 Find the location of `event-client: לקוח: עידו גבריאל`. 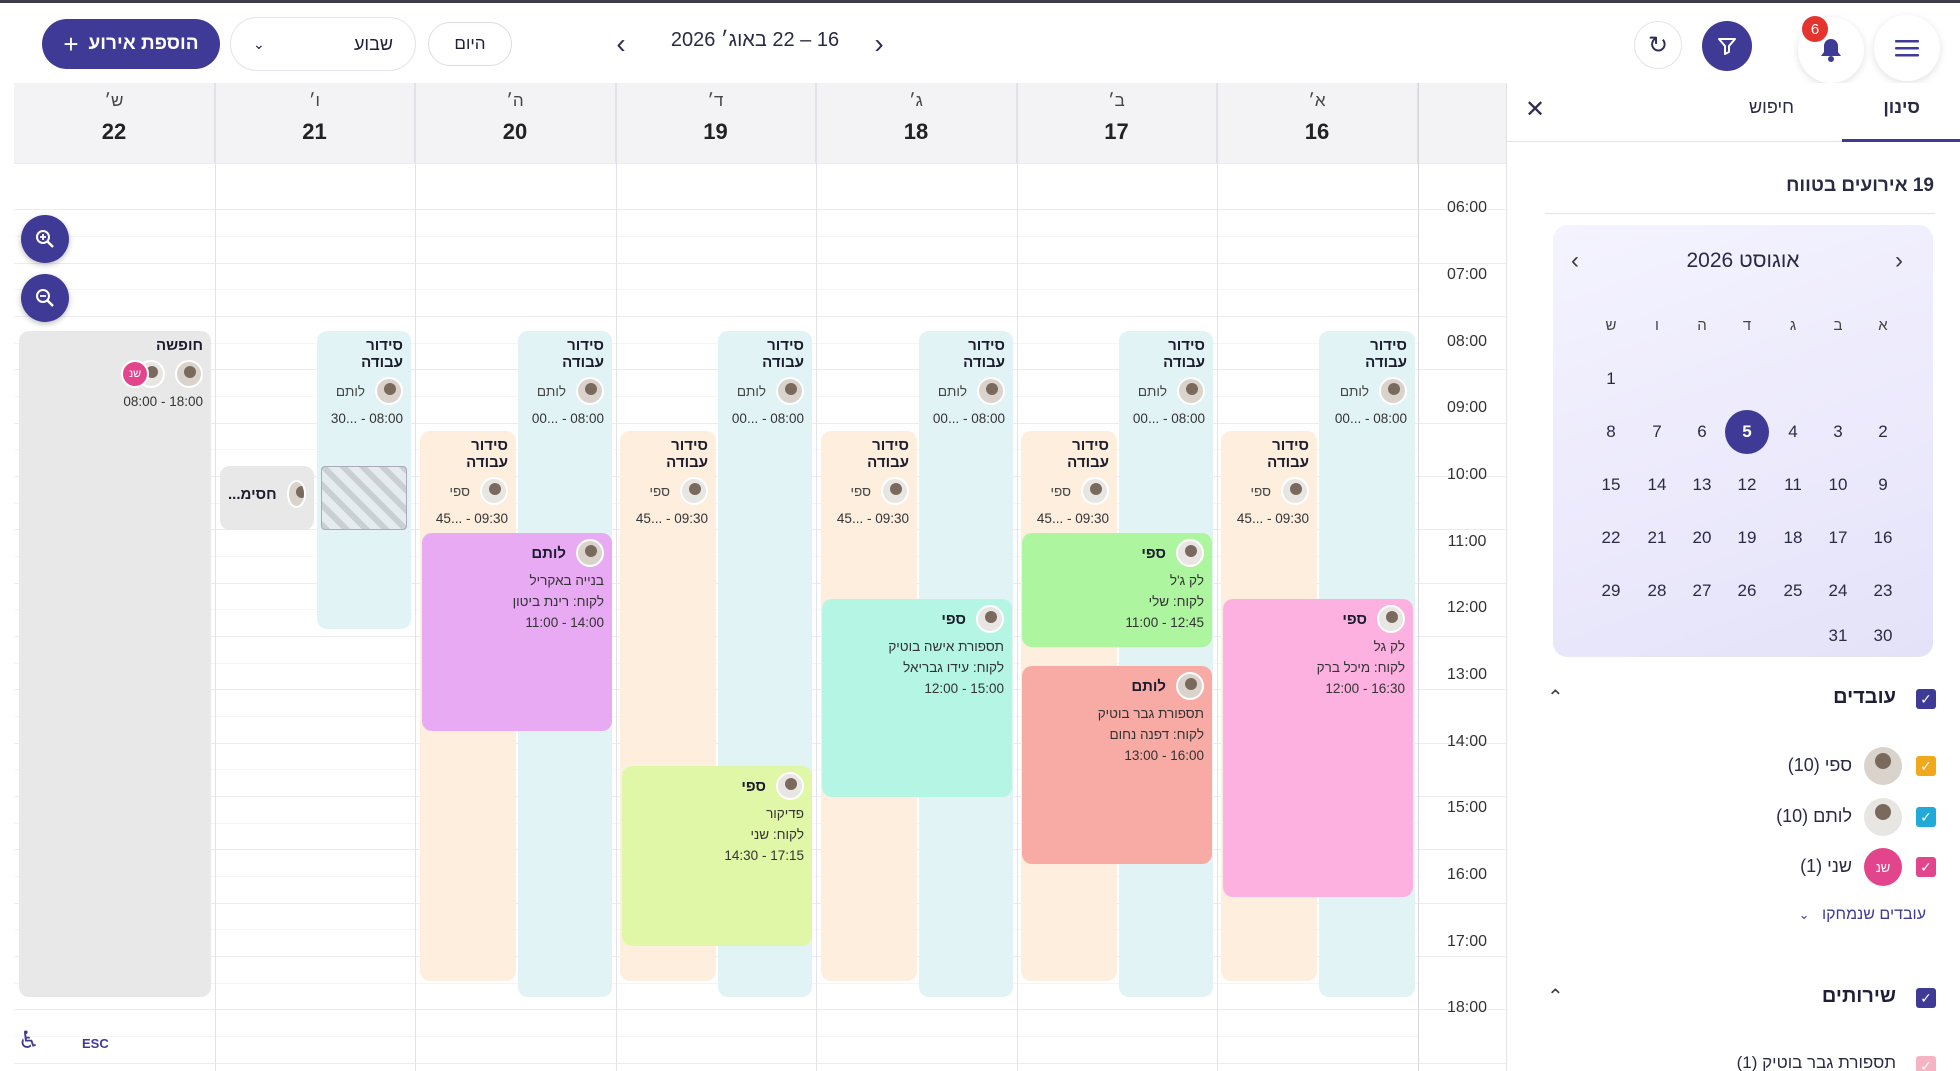

event-client: לקוח: עידו גבריאל is located at coordinates (953, 667).